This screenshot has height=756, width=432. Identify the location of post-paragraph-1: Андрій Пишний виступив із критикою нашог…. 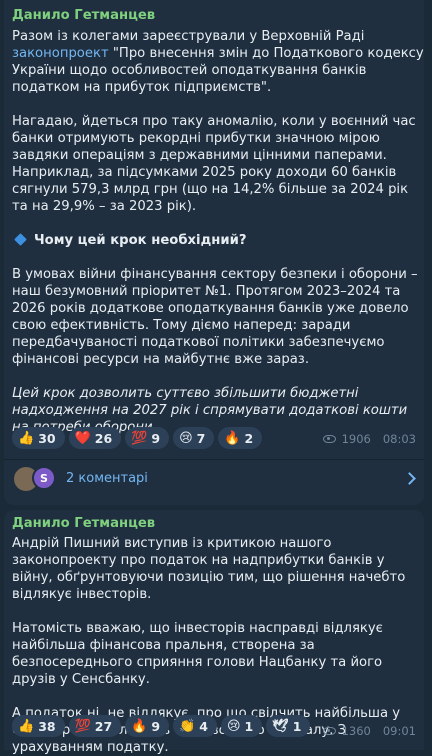
(209, 569).